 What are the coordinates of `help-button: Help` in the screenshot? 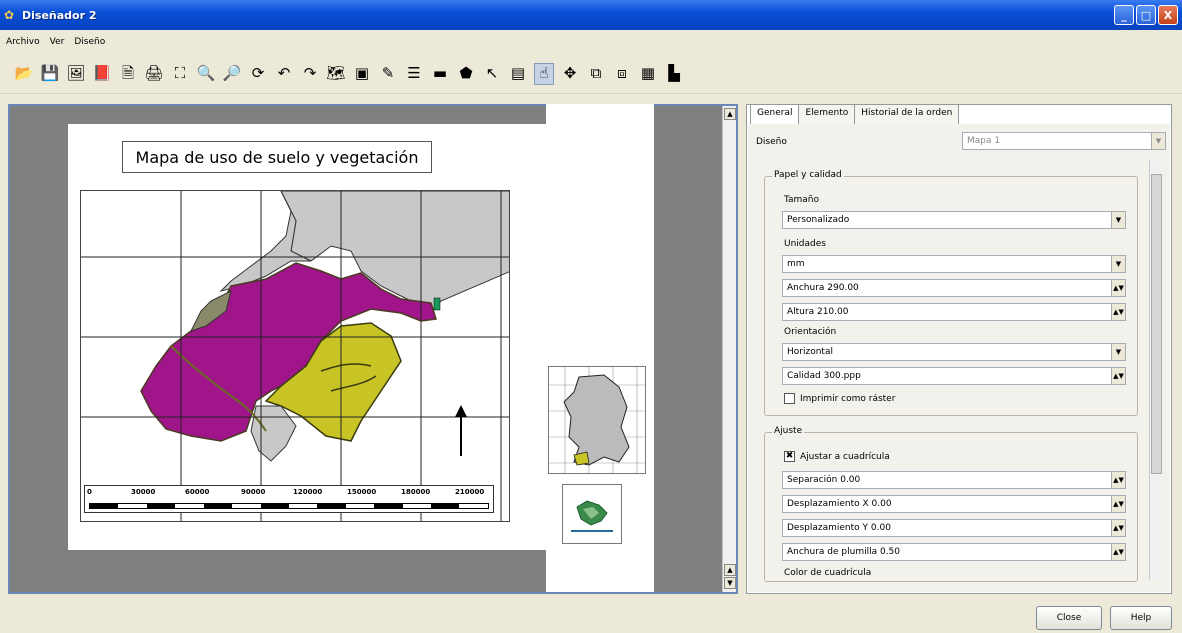 It's located at (1141, 618).